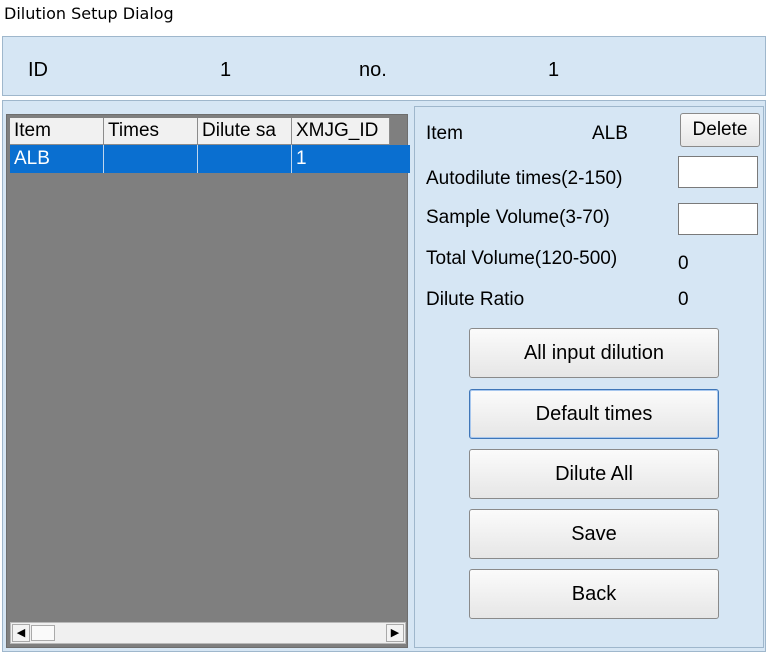 This screenshot has width=772, height=657. What do you see at coordinates (522, 258) in the screenshot?
I see `total-volume-label: Total Volume(120-500)` at bounding box center [522, 258].